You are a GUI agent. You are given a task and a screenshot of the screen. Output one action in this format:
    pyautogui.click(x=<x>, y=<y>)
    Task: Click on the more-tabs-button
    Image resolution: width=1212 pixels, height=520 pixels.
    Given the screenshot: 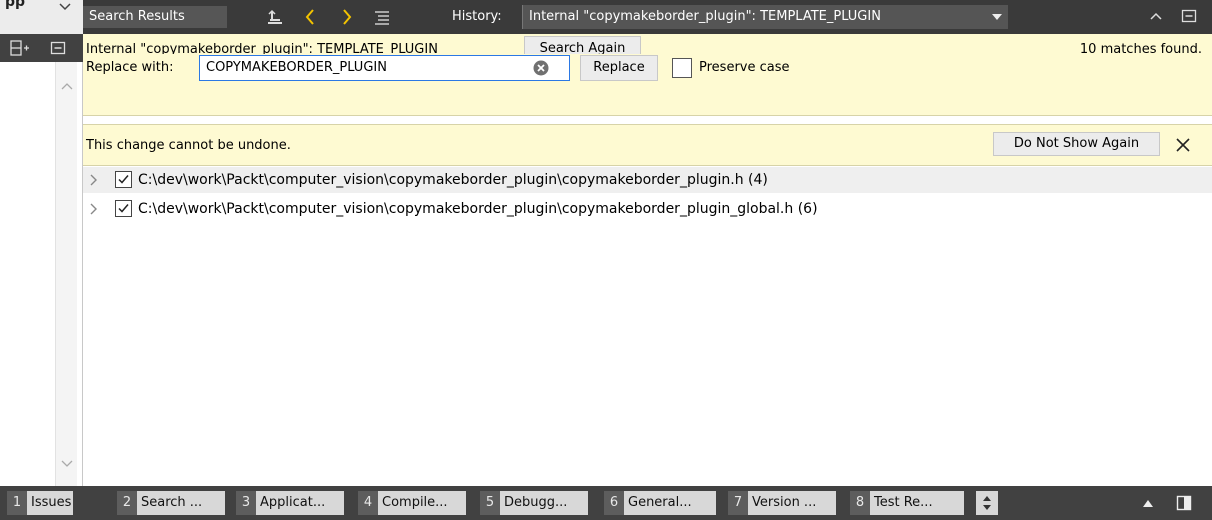 What is the action you would take?
    pyautogui.click(x=987, y=503)
    